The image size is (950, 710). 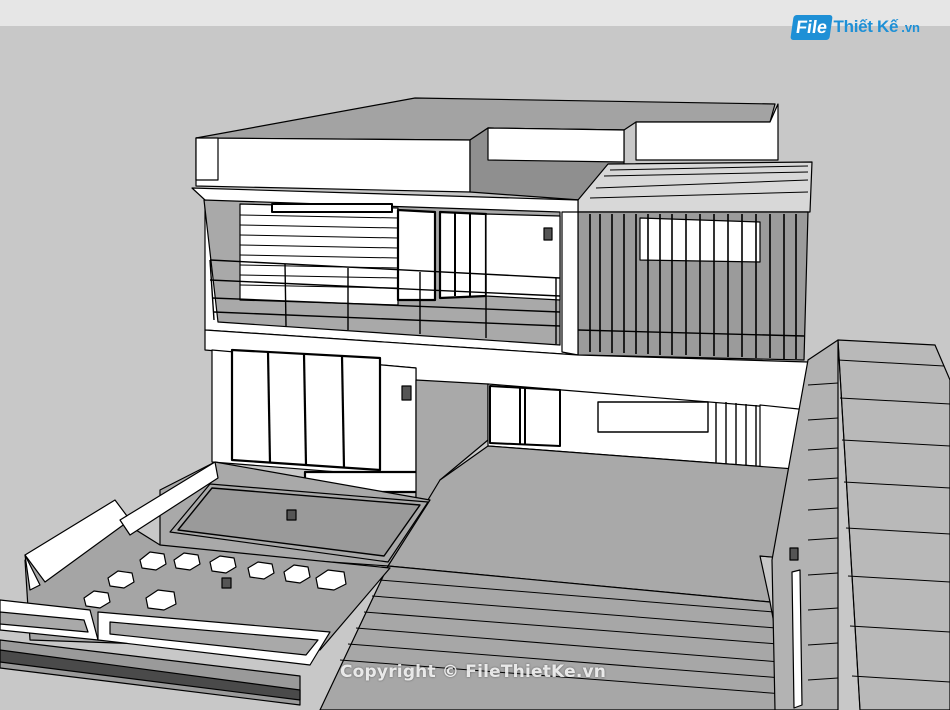 I want to click on brand-logo: File Thiết Kế .vn, so click(x=854, y=27).